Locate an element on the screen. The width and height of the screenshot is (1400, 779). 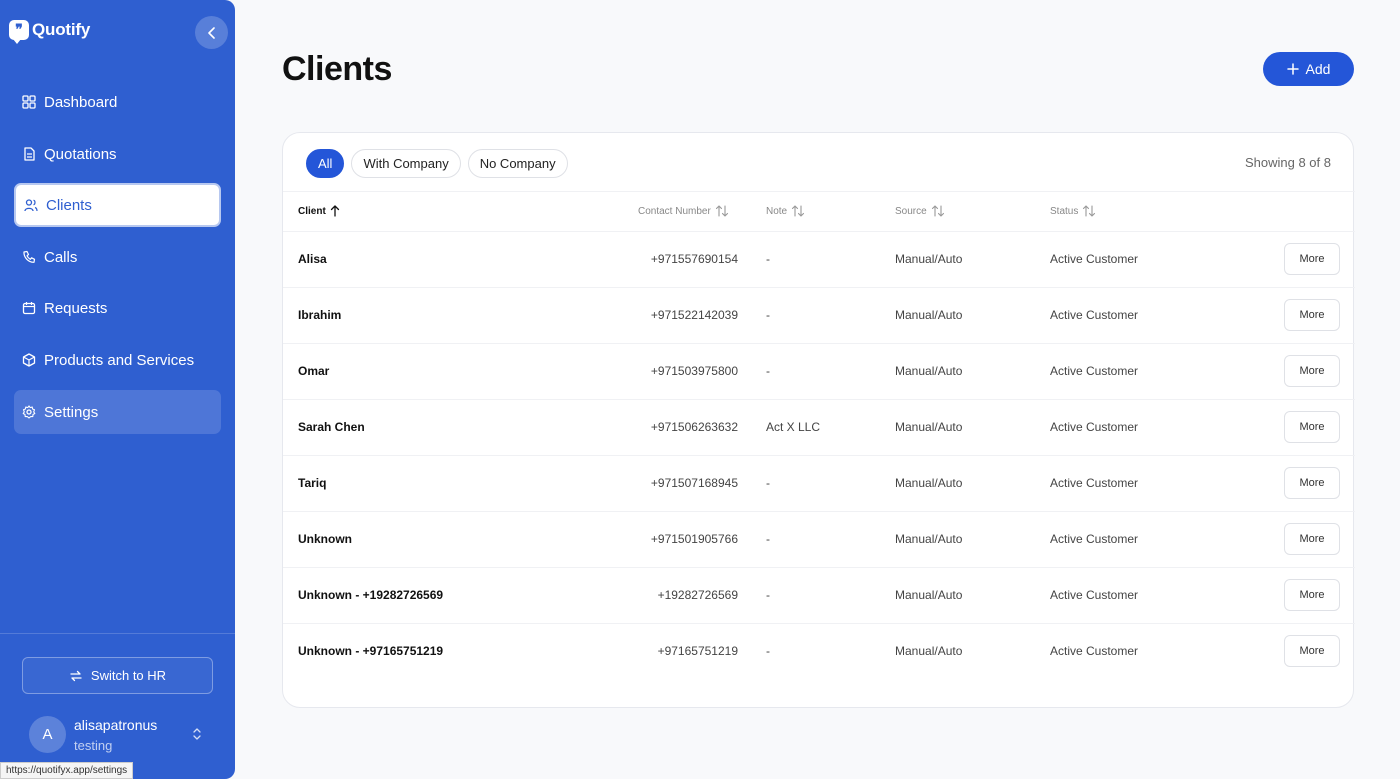
client-name: Alisa is located at coordinates (312, 259).